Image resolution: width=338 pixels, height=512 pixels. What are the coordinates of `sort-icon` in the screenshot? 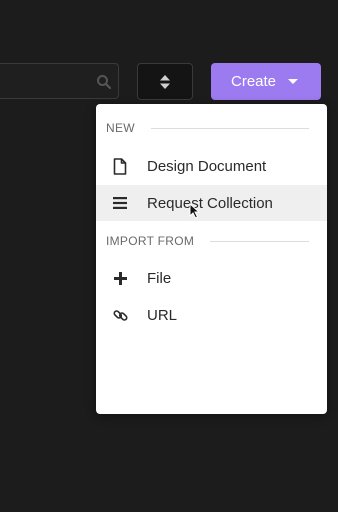 It's located at (165, 81).